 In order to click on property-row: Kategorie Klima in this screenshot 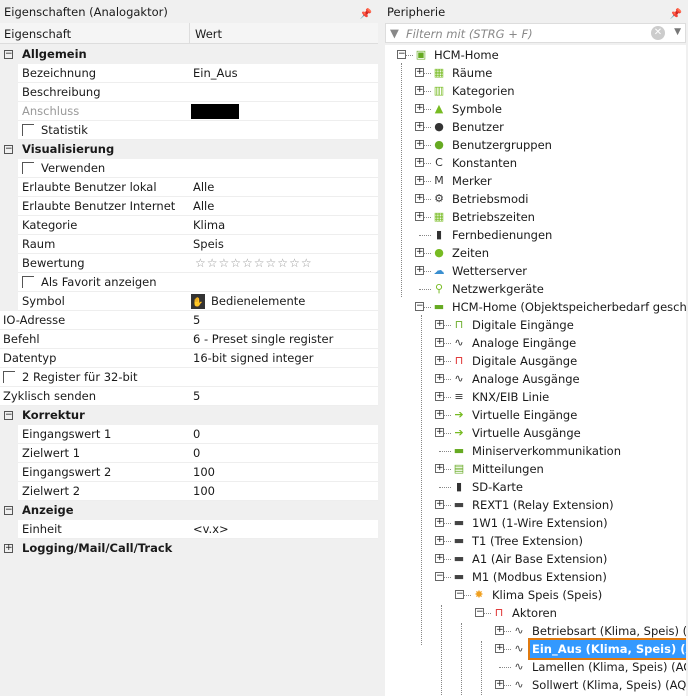, I will do `click(189, 225)`.